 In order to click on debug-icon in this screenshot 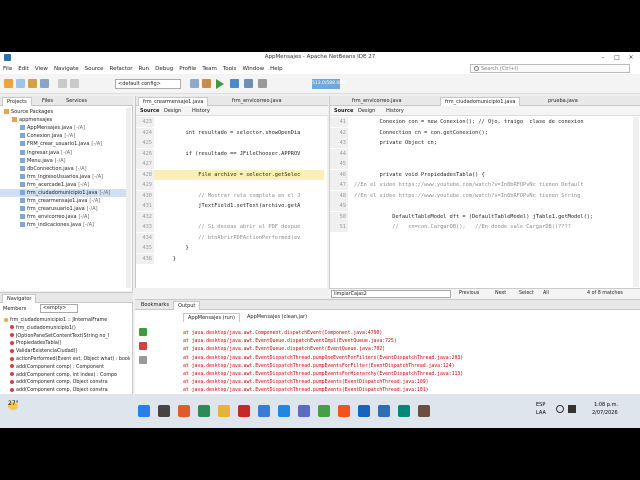, I will do `click(234, 83)`.